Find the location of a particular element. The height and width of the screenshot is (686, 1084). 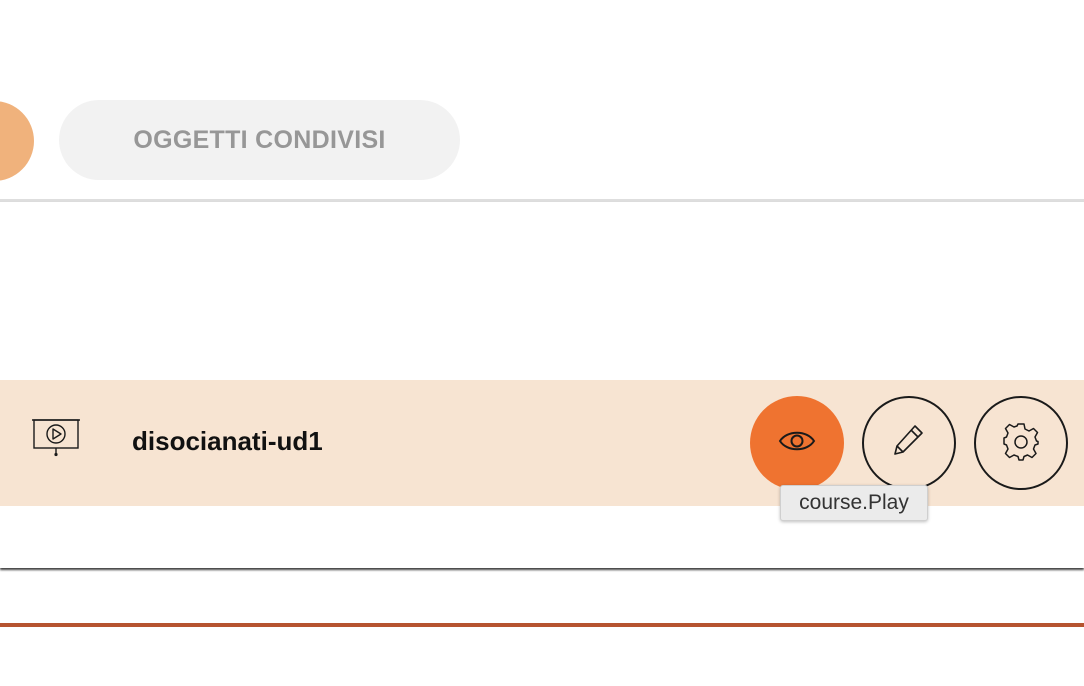

play-tooltip-text: course.Play is located at coordinates (854, 502).